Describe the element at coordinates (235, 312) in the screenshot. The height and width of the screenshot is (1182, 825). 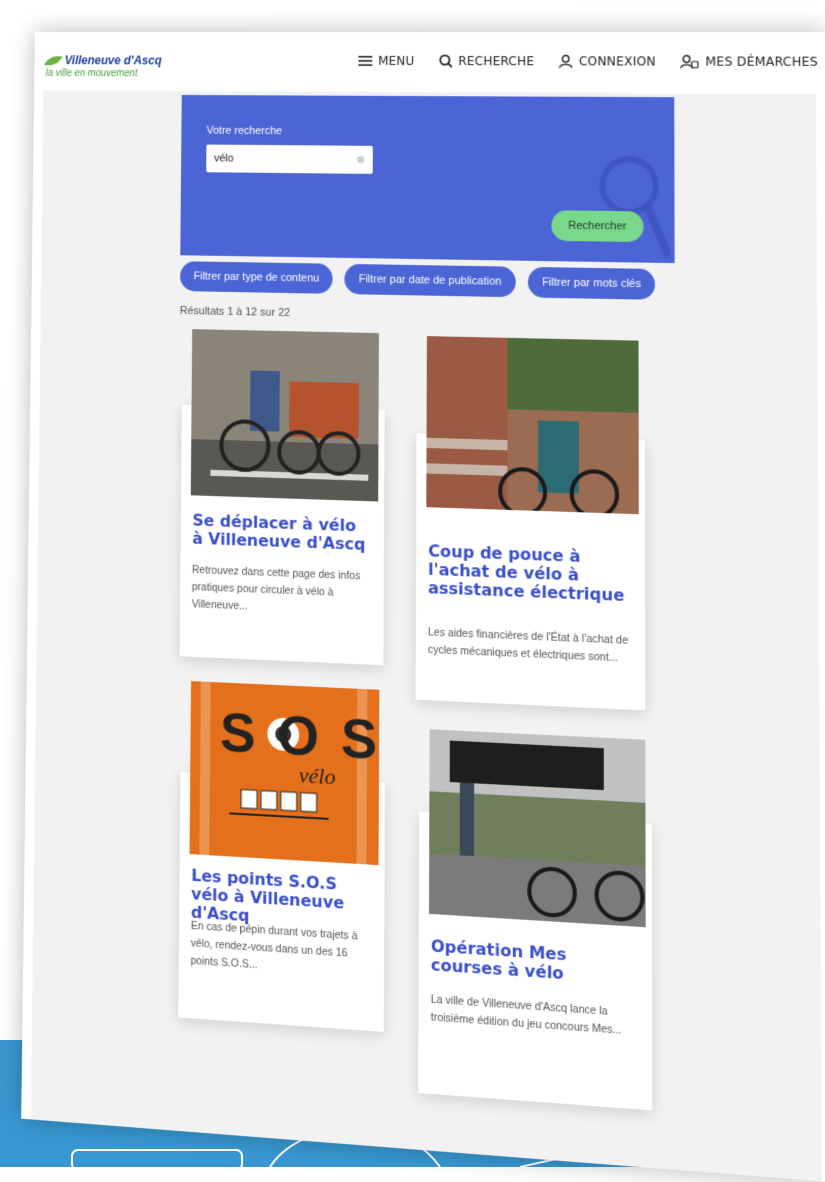
I see `results-count: Résultats 1 à 12 sur 22` at that location.